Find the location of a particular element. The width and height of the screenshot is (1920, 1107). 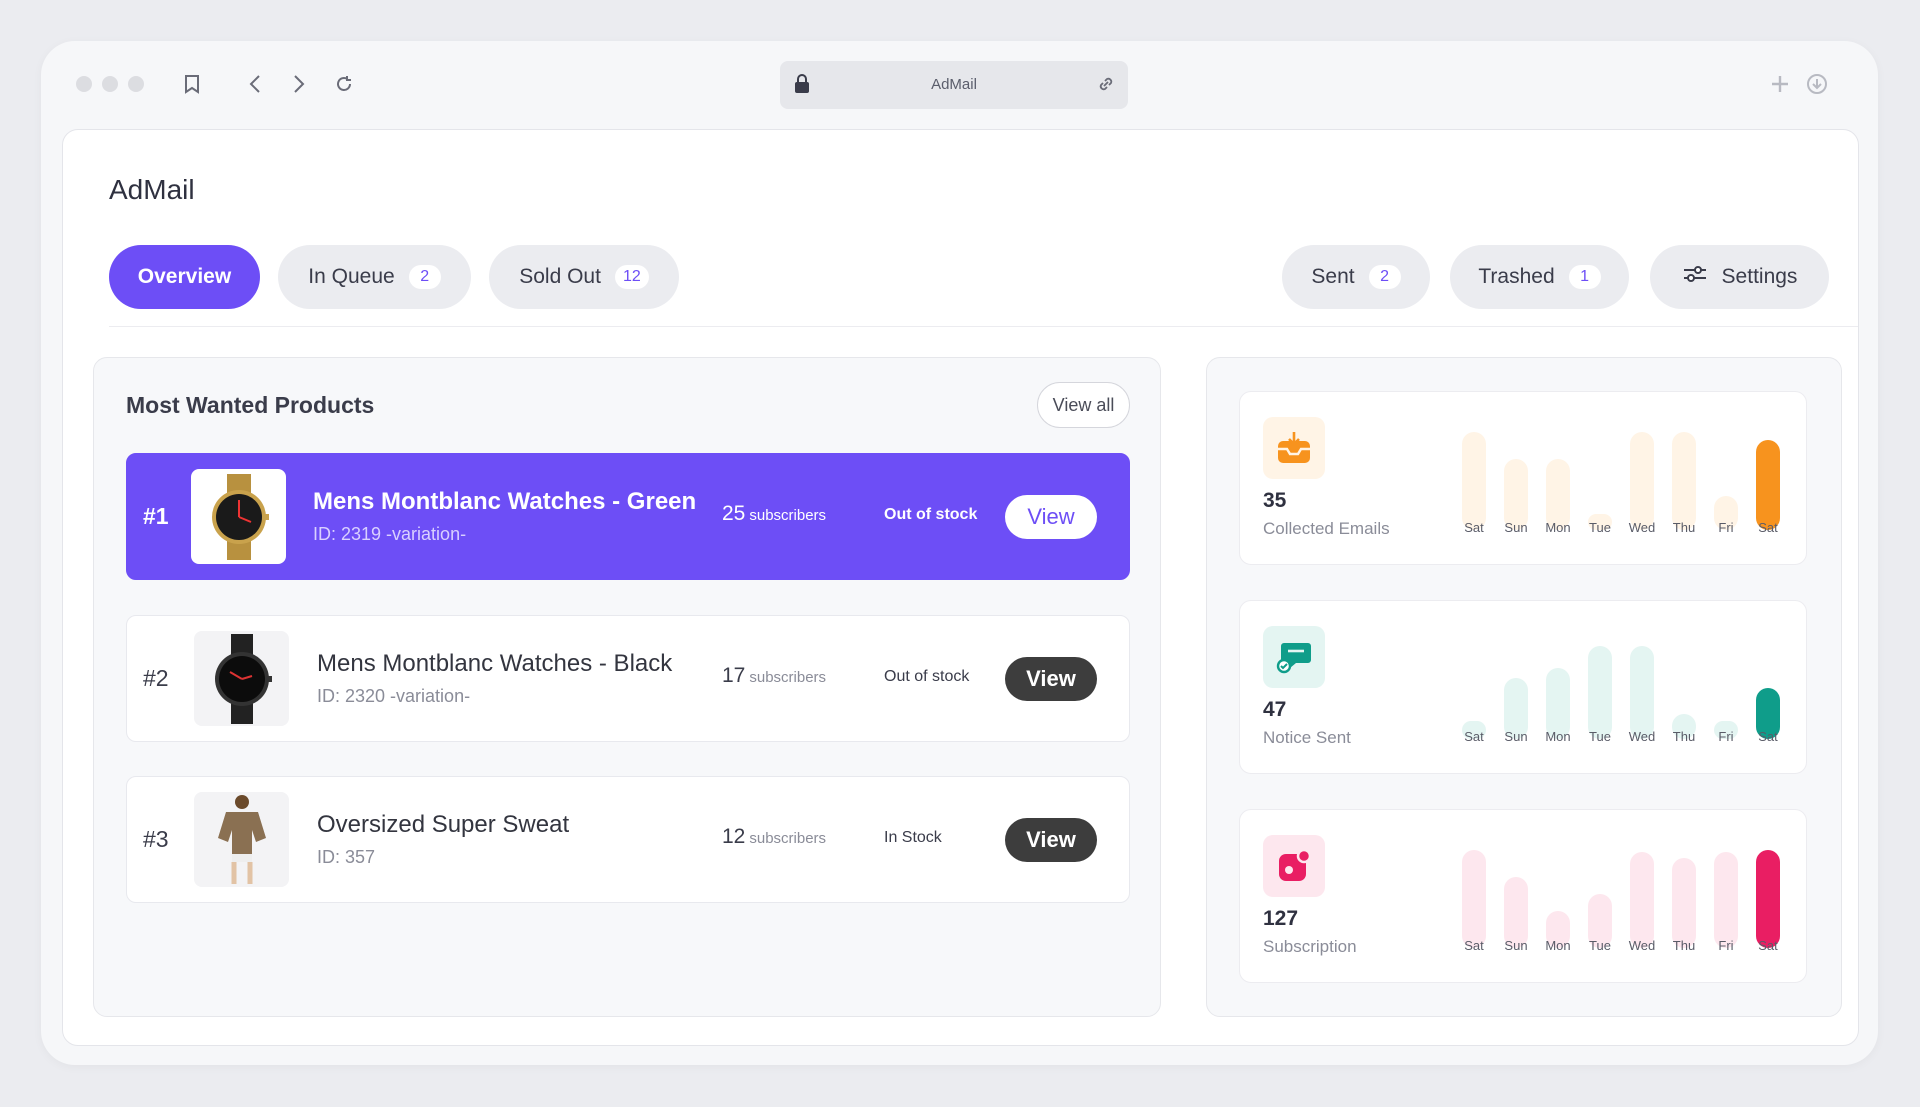

close-window-dot is located at coordinates (84, 84).